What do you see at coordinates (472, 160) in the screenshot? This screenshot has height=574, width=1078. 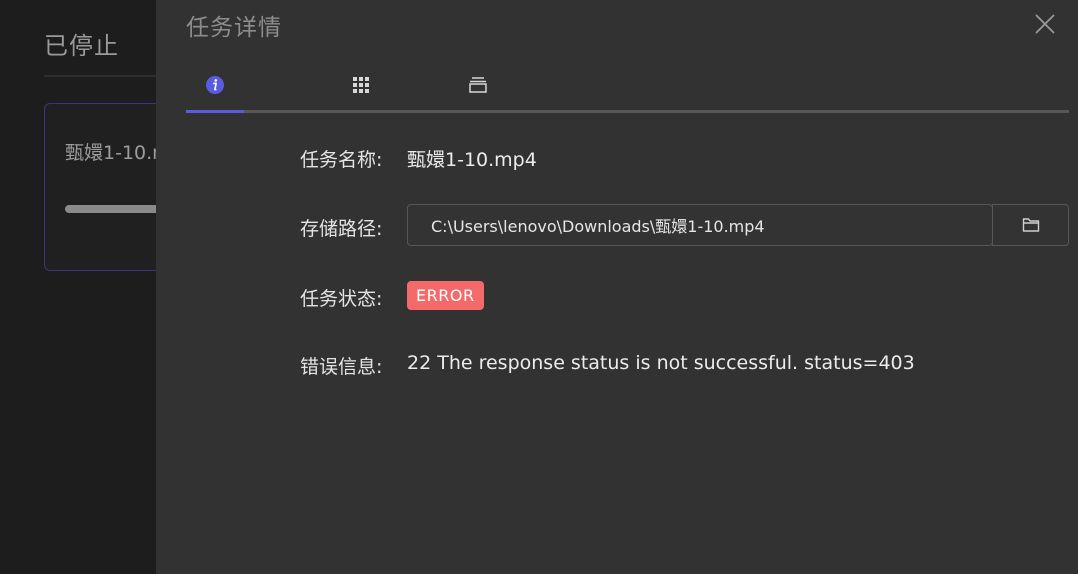 I see `task-name-value: 甄嬛1-10.mp4` at bounding box center [472, 160].